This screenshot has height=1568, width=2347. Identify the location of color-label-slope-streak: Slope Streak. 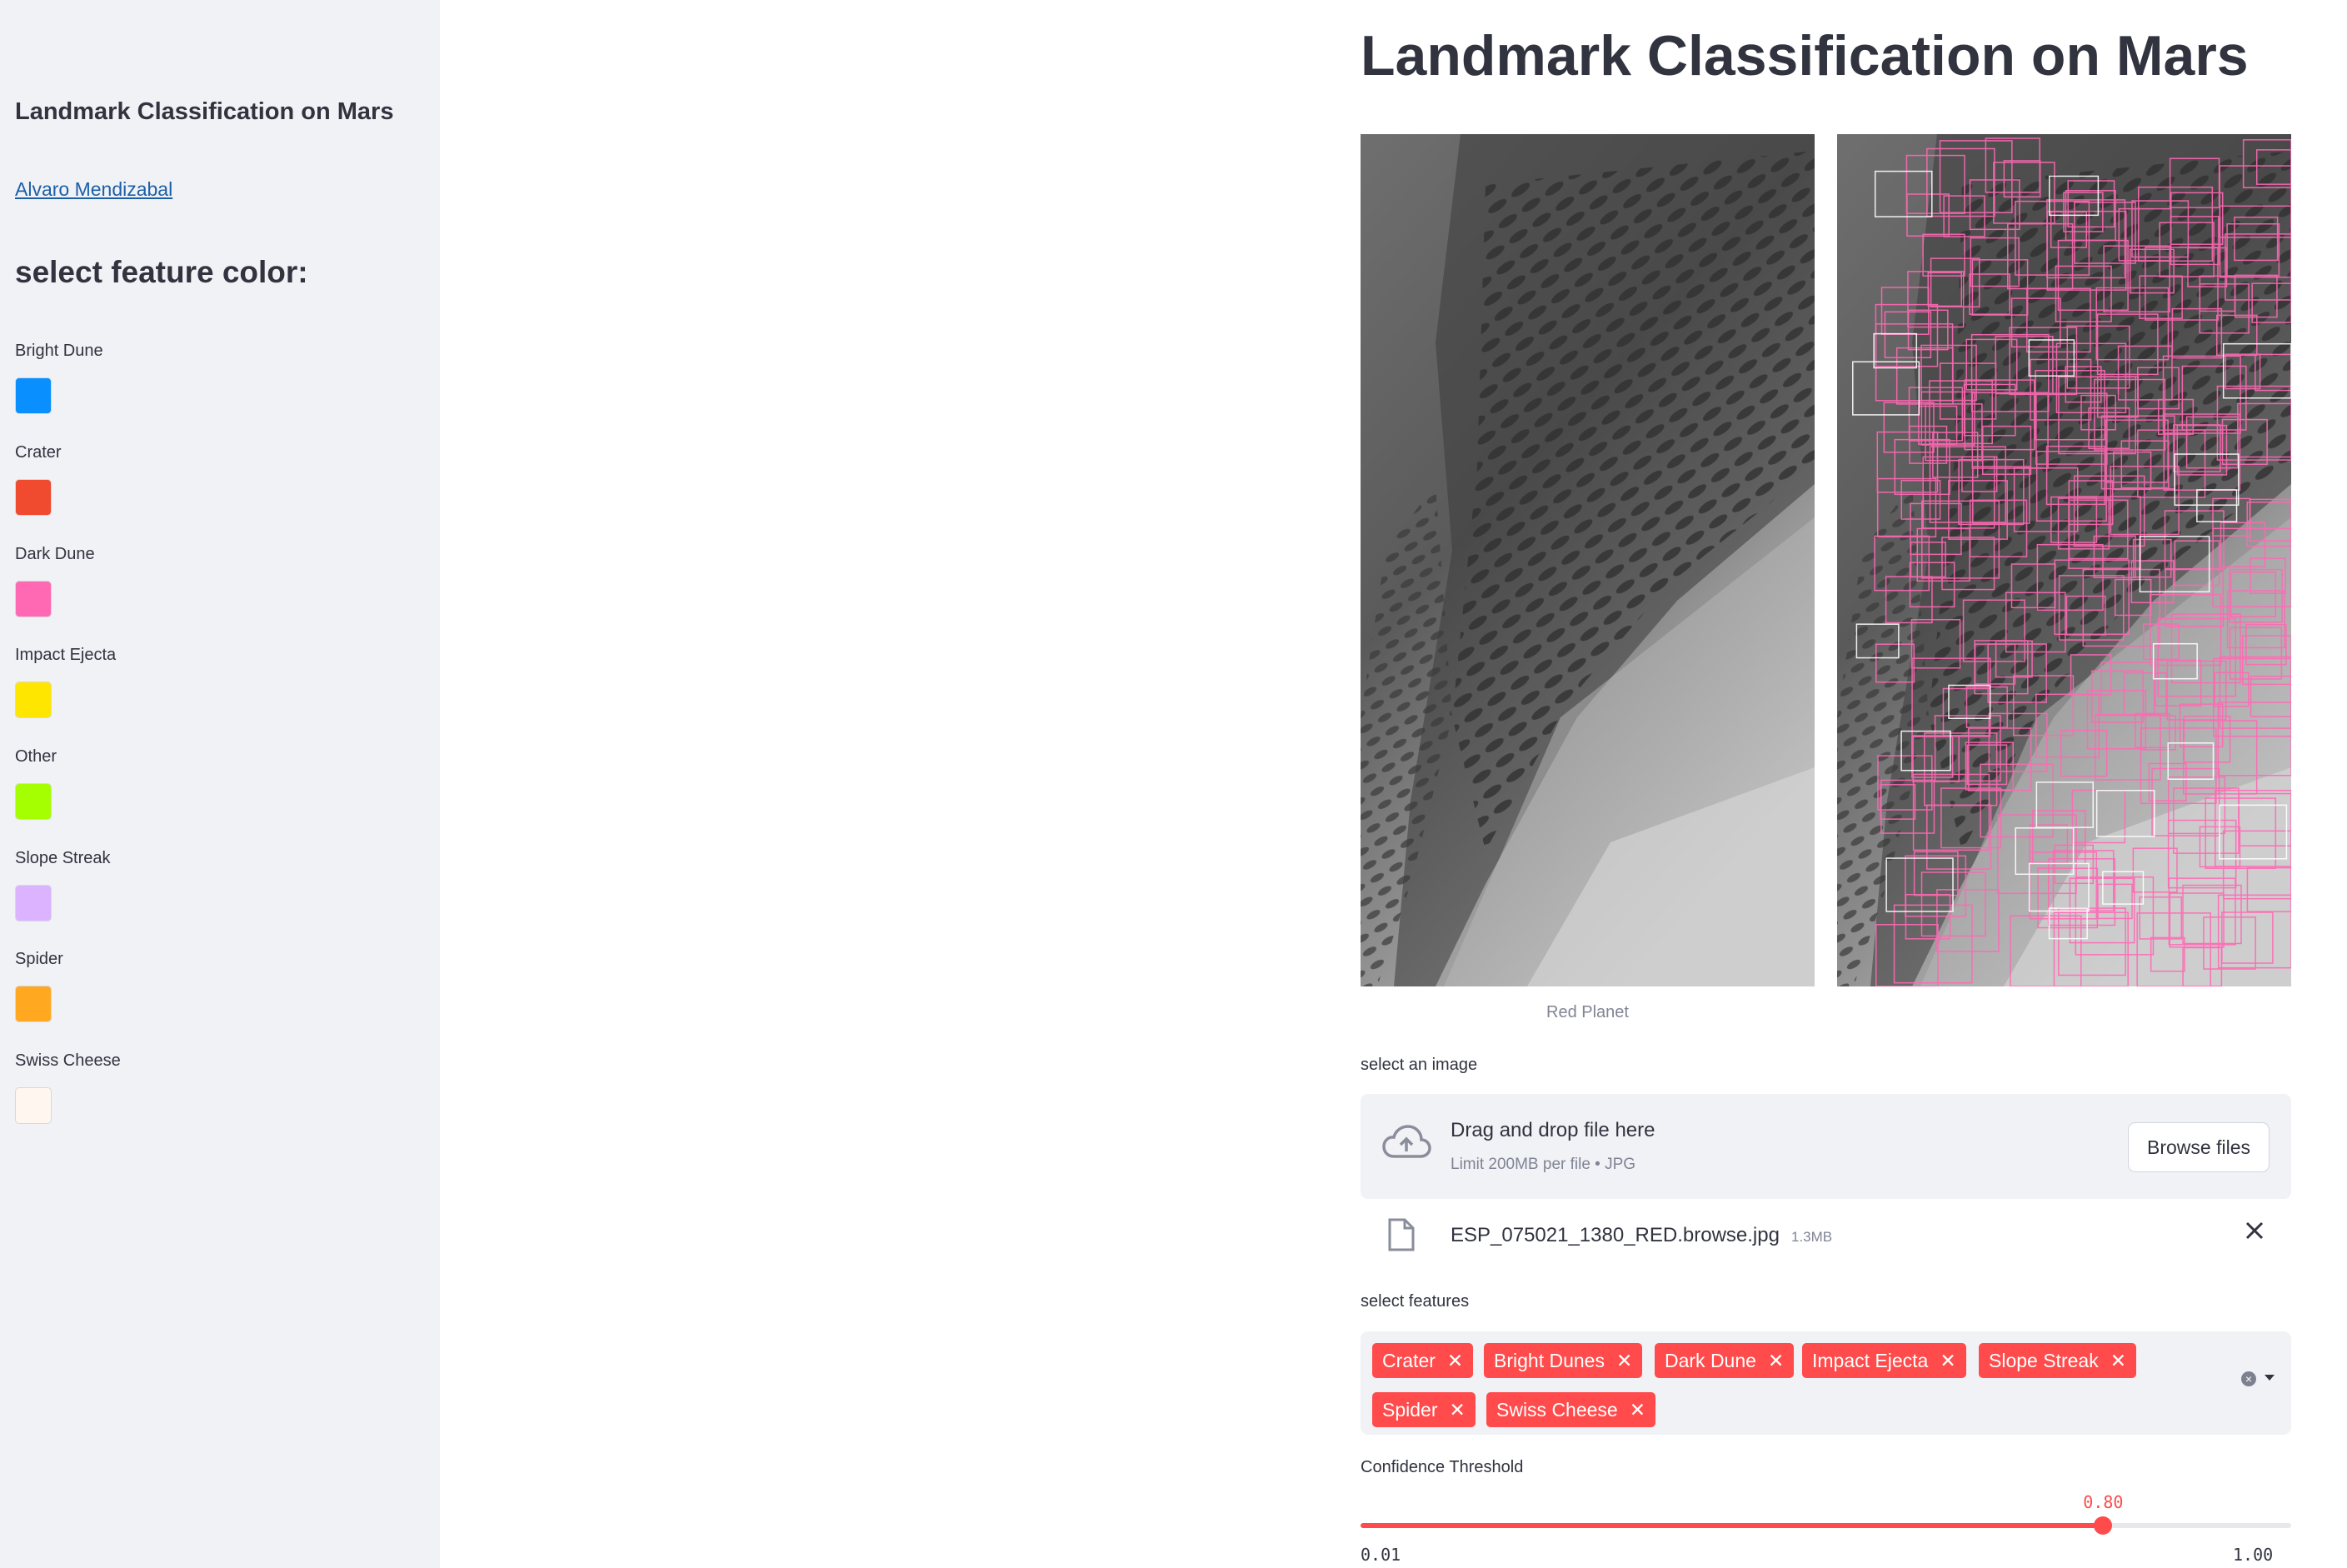
(63, 858).